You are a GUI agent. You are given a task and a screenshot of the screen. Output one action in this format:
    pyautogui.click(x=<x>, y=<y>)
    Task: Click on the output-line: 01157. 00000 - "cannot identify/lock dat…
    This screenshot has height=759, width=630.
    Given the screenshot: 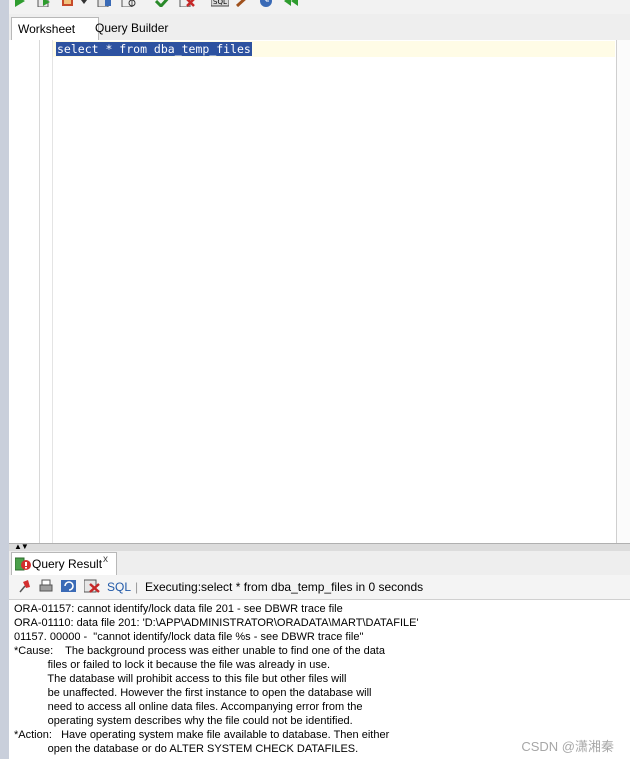 What is the action you would take?
    pyautogui.click(x=189, y=637)
    